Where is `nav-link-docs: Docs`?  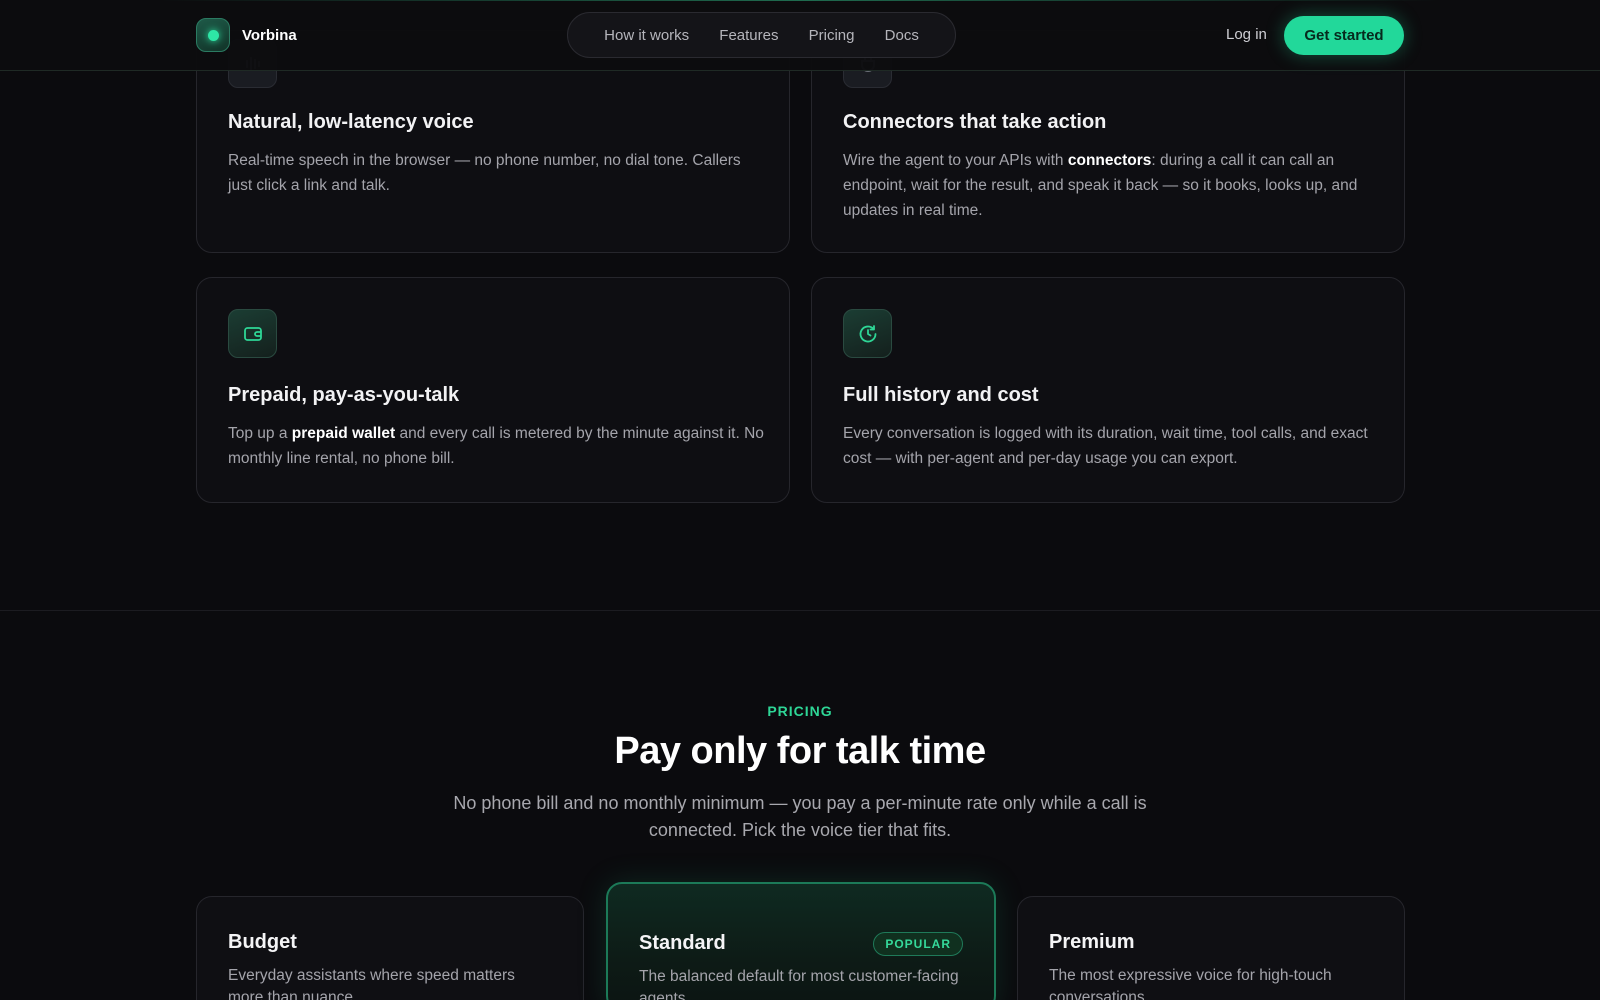
nav-link-docs: Docs is located at coordinates (902, 35).